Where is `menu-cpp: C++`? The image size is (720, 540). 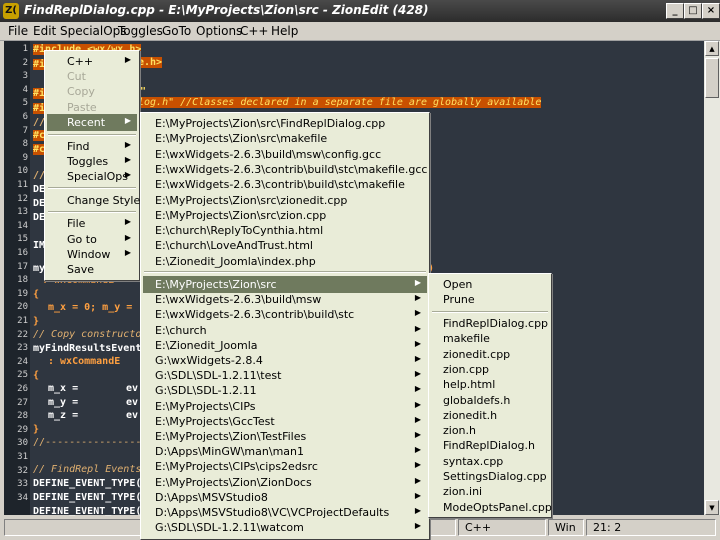 menu-cpp: C++ is located at coordinates (254, 31).